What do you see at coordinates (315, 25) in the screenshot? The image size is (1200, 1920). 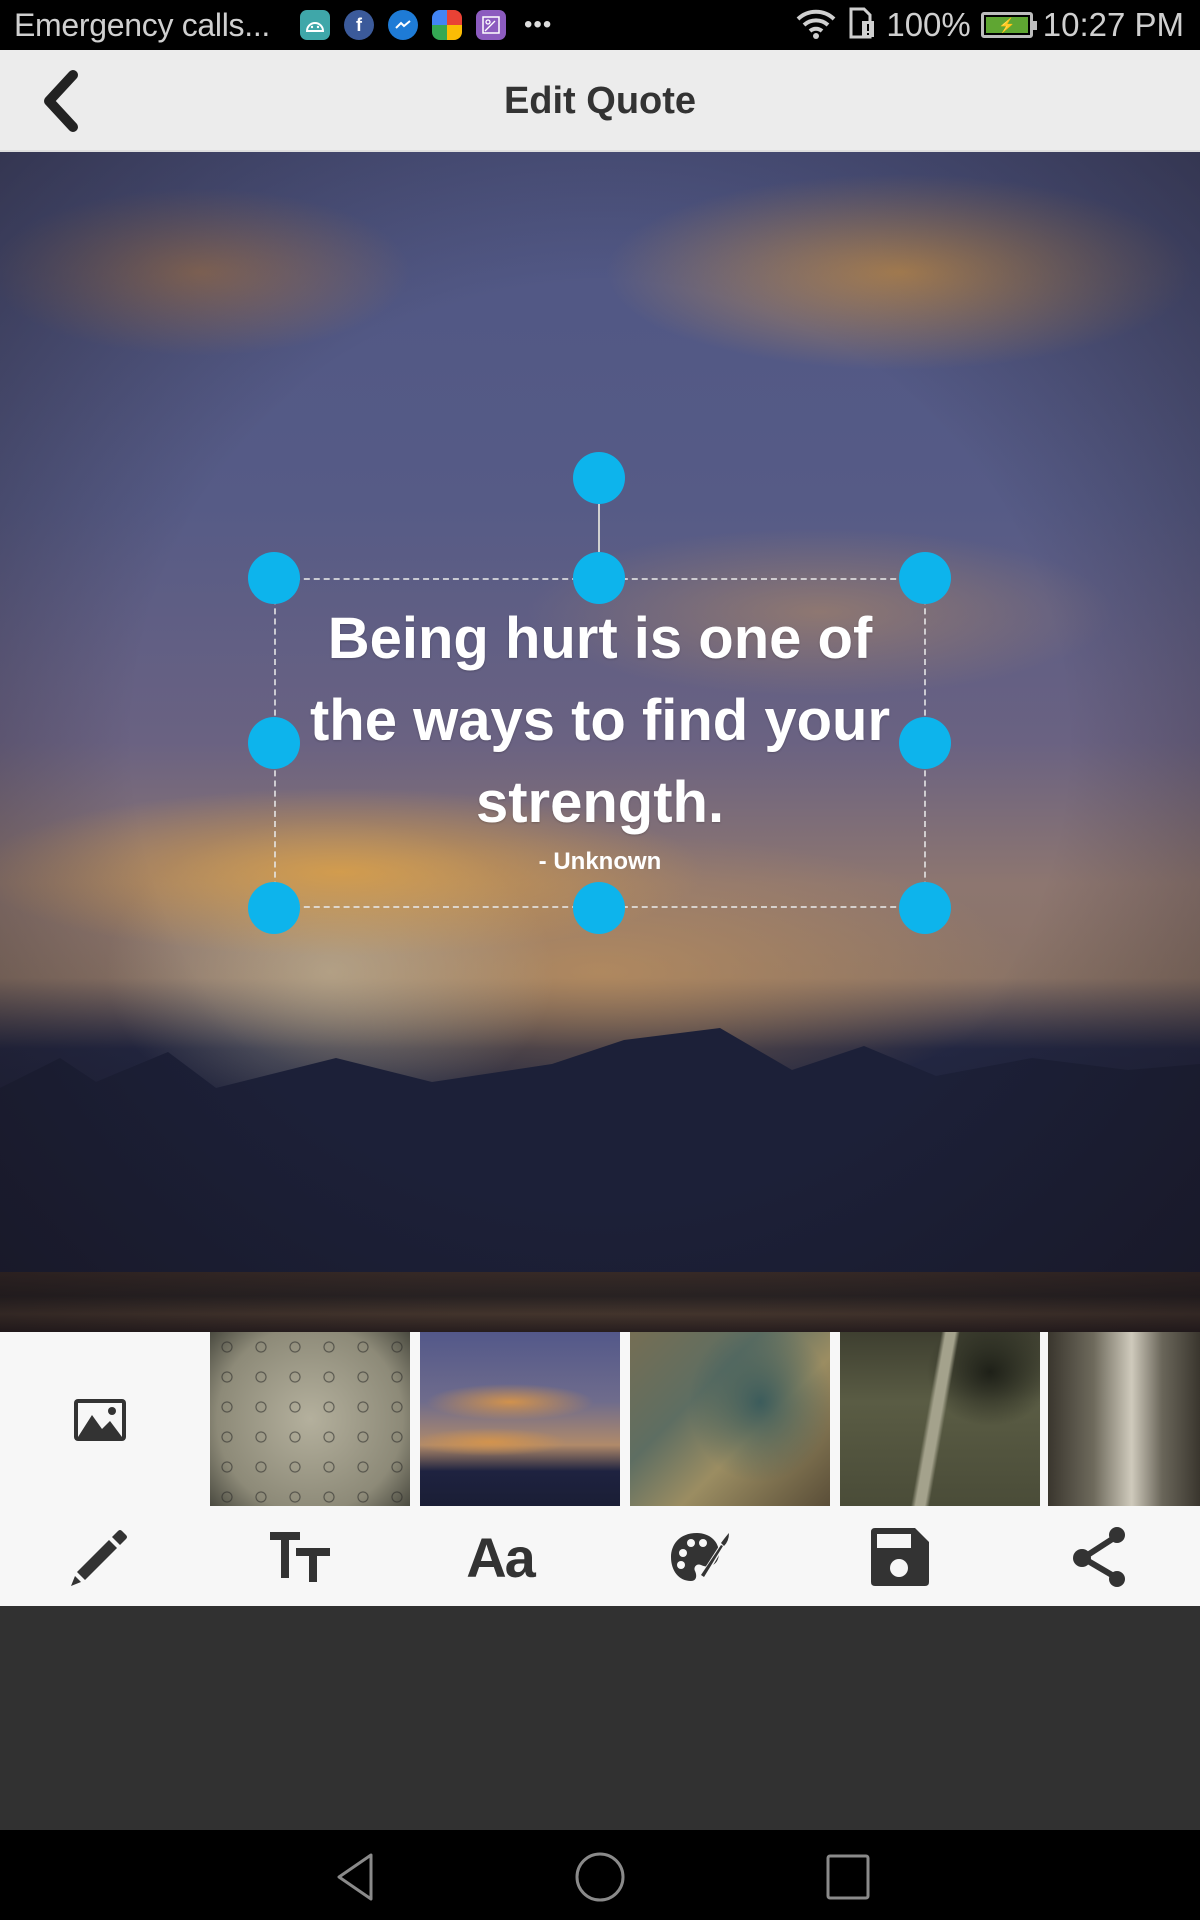 I see `android-icon` at bounding box center [315, 25].